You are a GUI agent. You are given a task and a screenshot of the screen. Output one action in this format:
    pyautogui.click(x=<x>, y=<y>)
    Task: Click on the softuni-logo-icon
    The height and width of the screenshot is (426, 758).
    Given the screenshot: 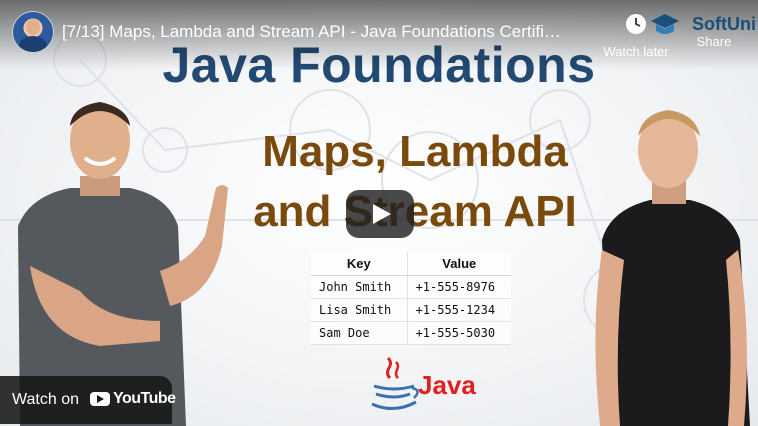 What is the action you would take?
    pyautogui.click(x=665, y=24)
    